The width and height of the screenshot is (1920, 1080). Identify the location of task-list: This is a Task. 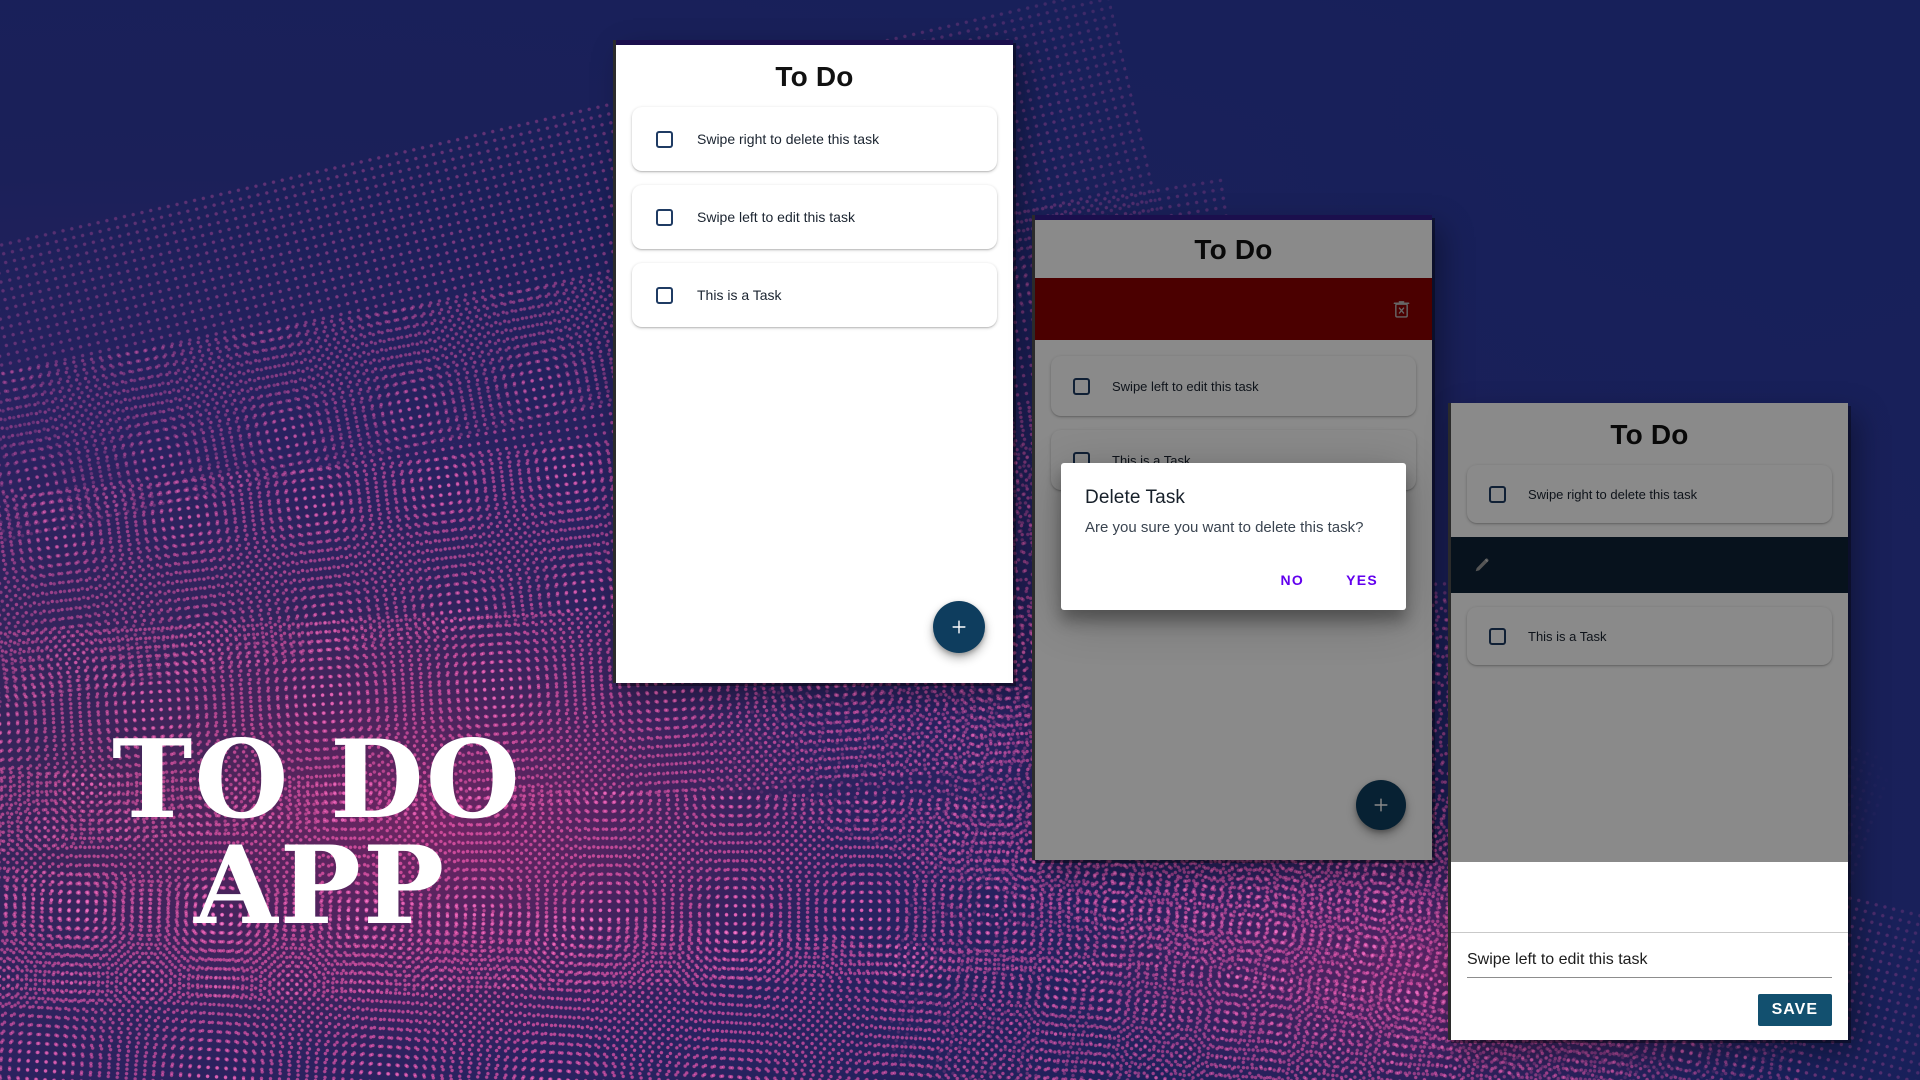
(1649, 636).